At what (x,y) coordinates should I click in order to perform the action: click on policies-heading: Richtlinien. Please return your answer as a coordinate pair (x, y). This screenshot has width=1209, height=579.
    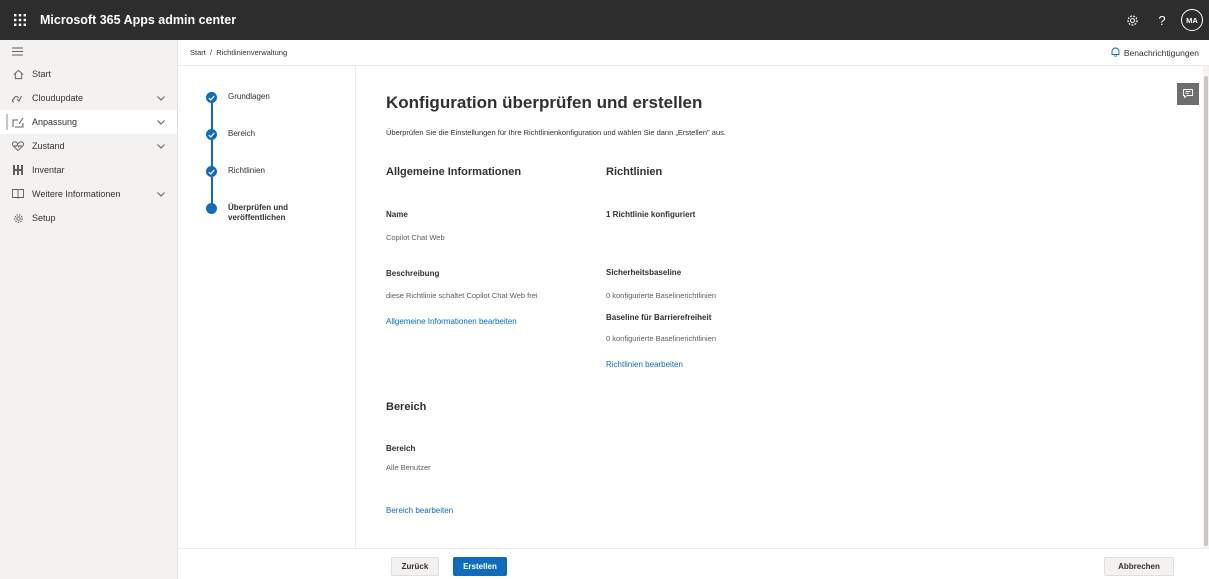
    Looking at the image, I should click on (634, 172).